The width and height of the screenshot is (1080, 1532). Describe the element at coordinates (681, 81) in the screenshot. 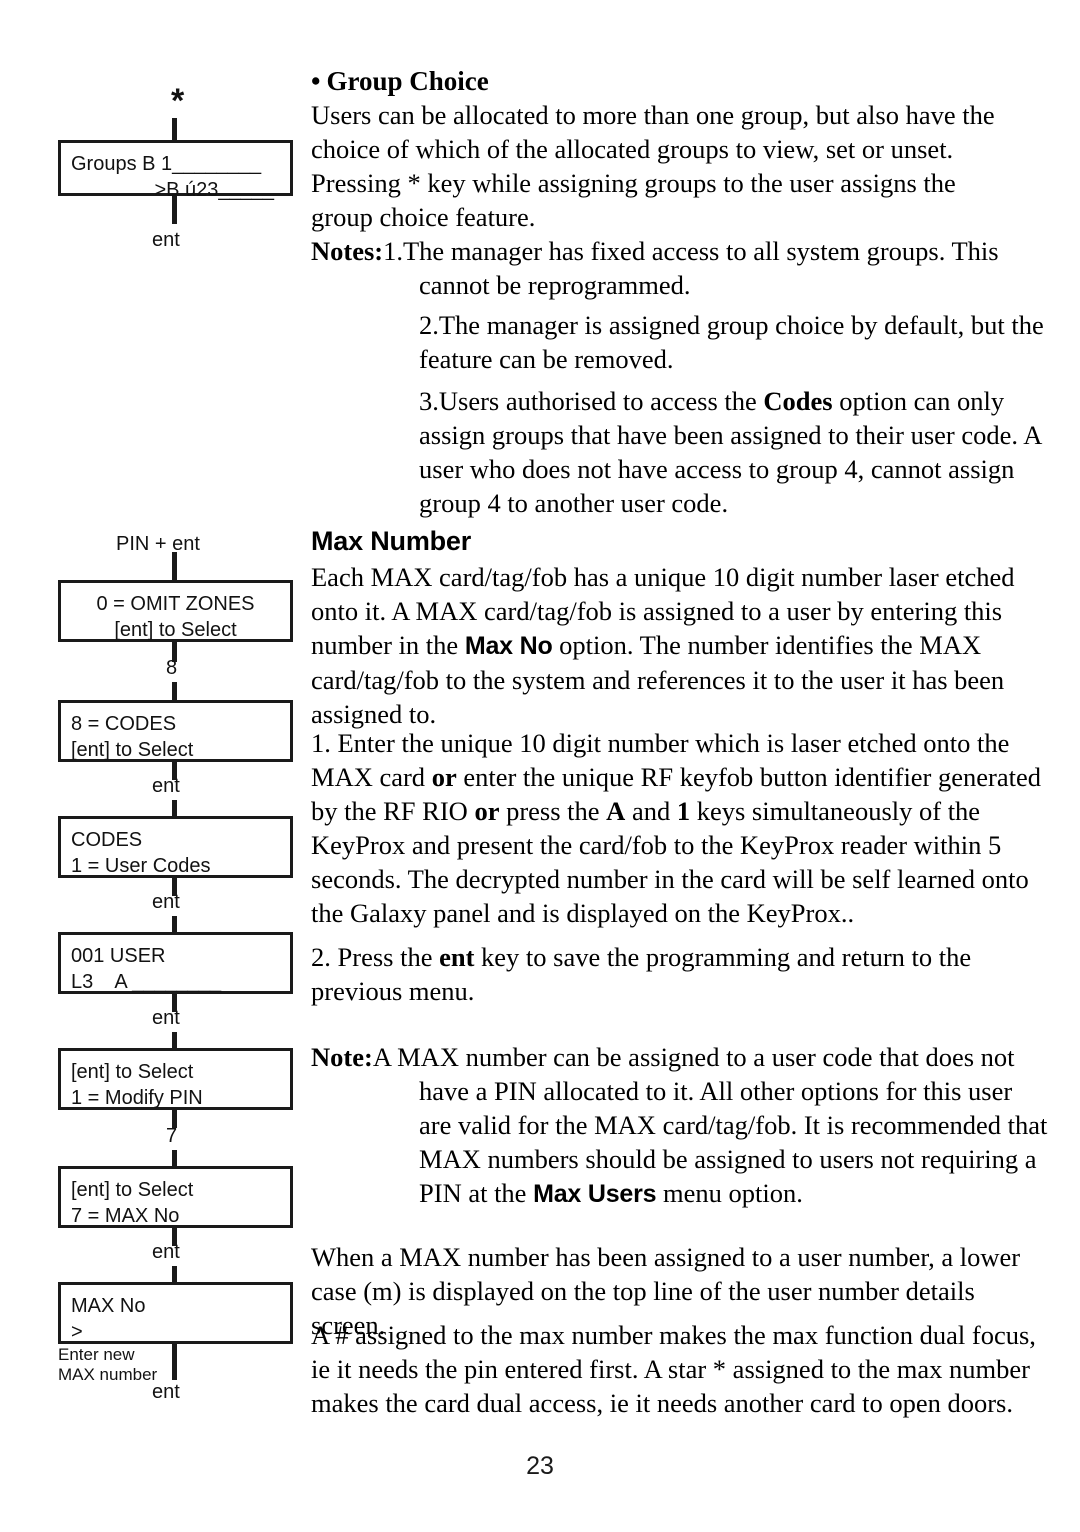

I see `group-choice-heading: • Group Choice` at that location.